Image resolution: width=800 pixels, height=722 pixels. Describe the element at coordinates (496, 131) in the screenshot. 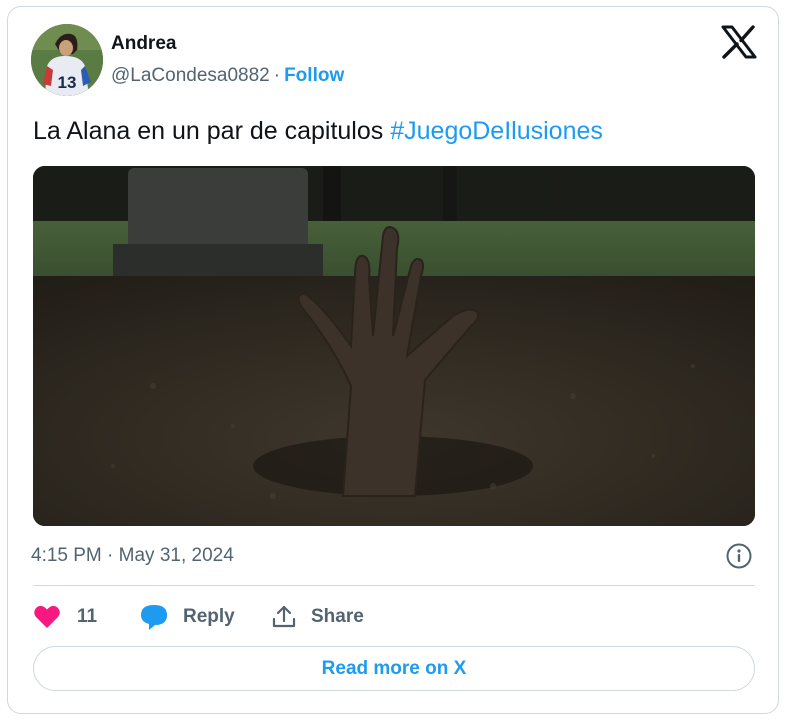

I see `hashtag-link: #JuegoDeIlusiones` at that location.